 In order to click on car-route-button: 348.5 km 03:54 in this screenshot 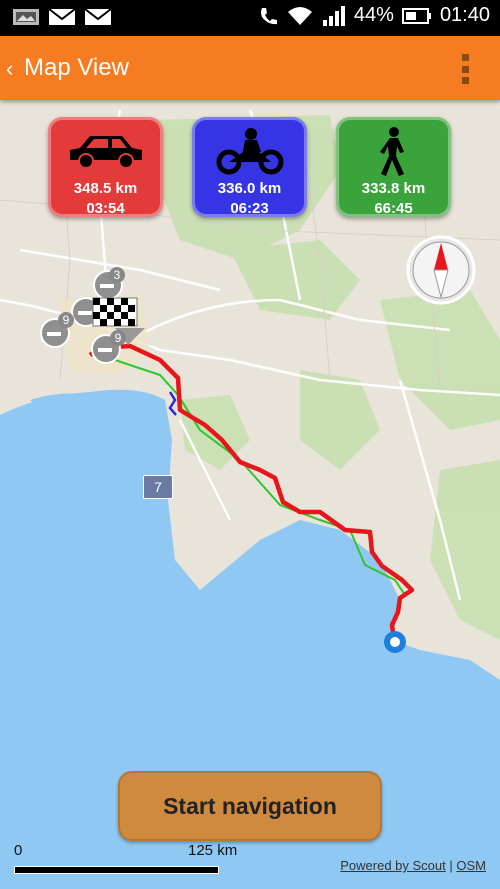, I will do `click(105, 167)`.